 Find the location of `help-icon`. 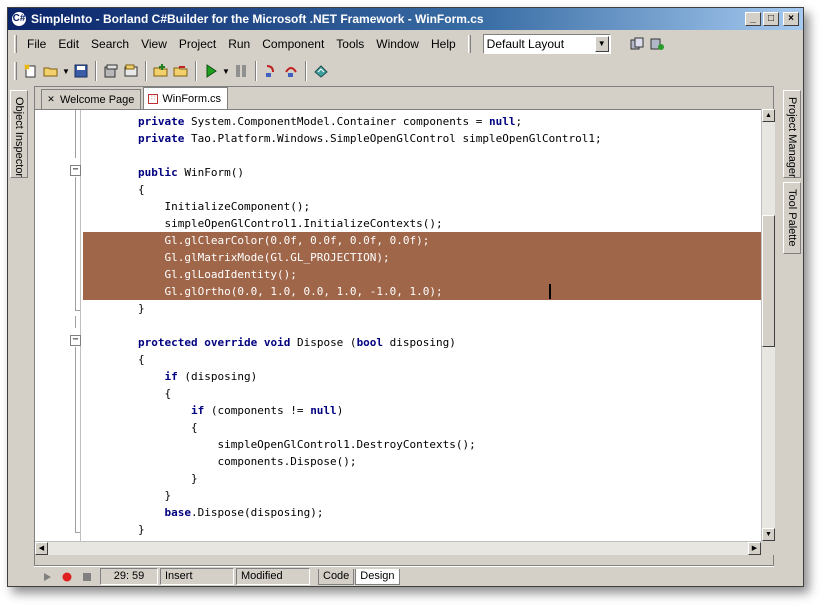

help-icon is located at coordinates (321, 71).